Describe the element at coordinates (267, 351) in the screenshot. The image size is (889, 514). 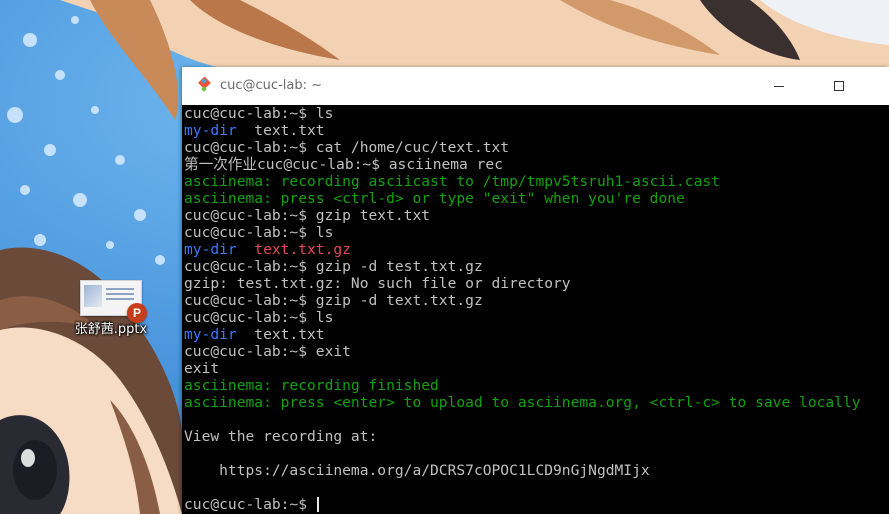
I see `terminal-text: cuc@cuc-lab:~$ exit` at that location.